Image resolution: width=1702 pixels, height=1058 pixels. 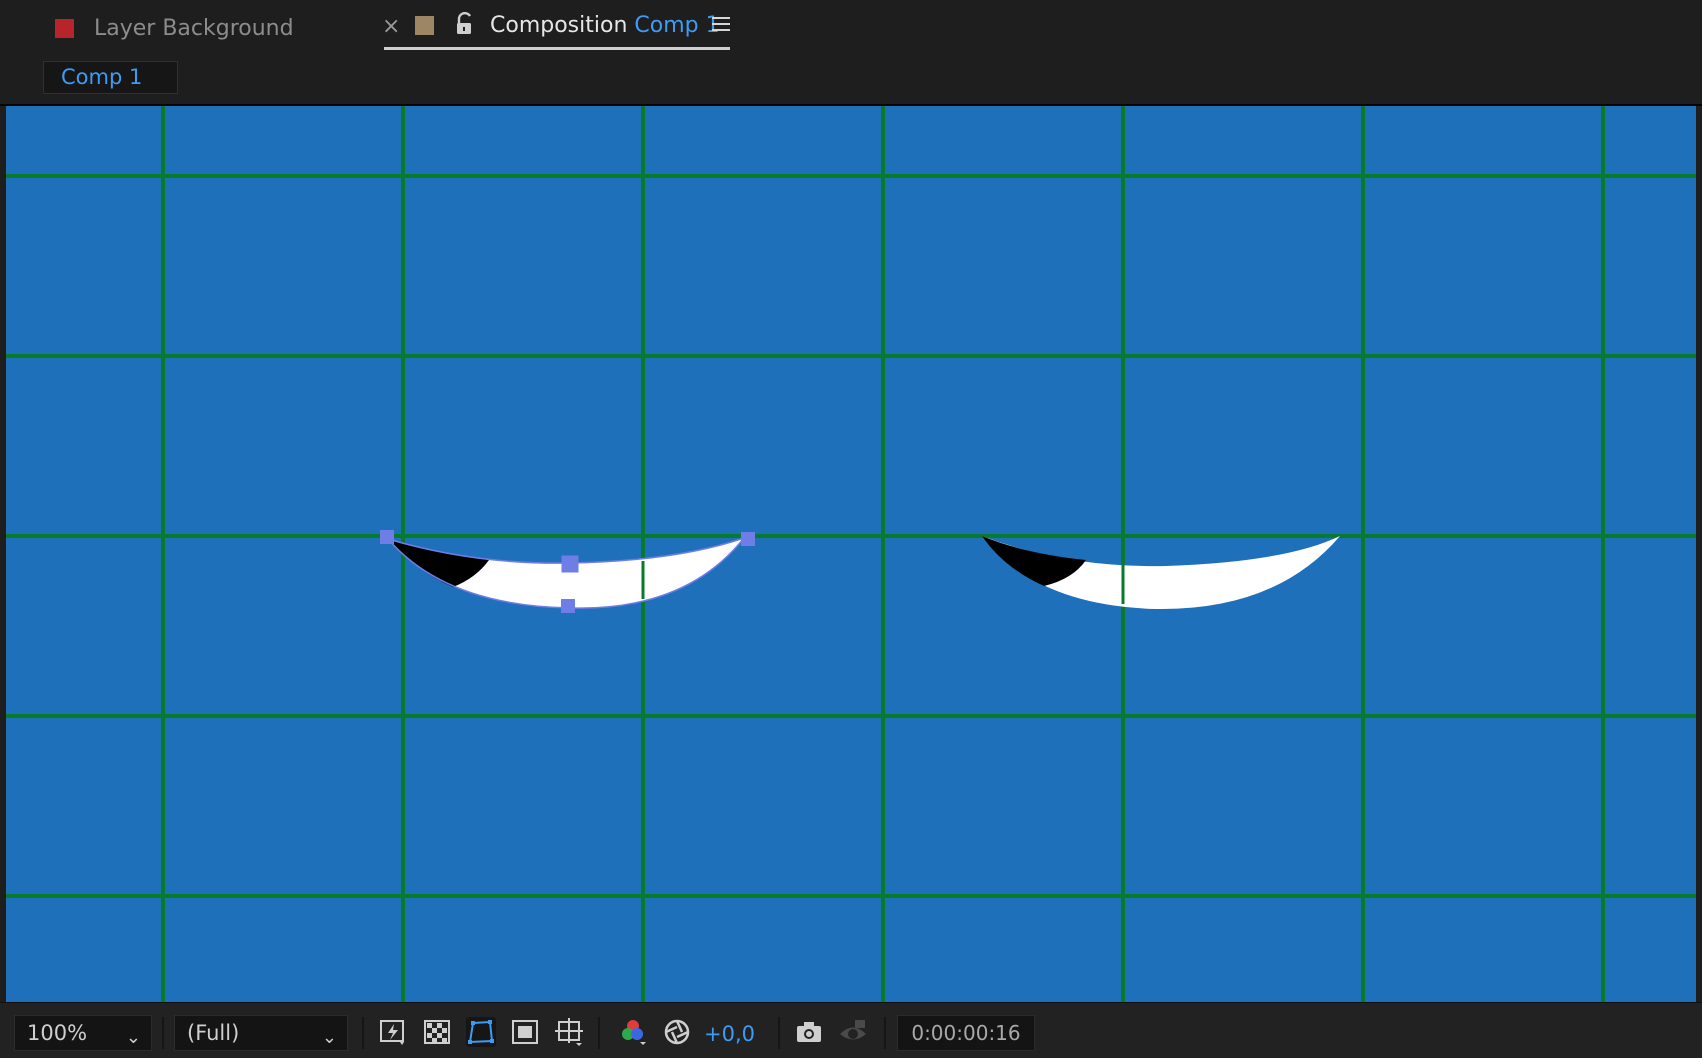 I want to click on magnification-dropdown: 100% ⌄, so click(x=83, y=1033).